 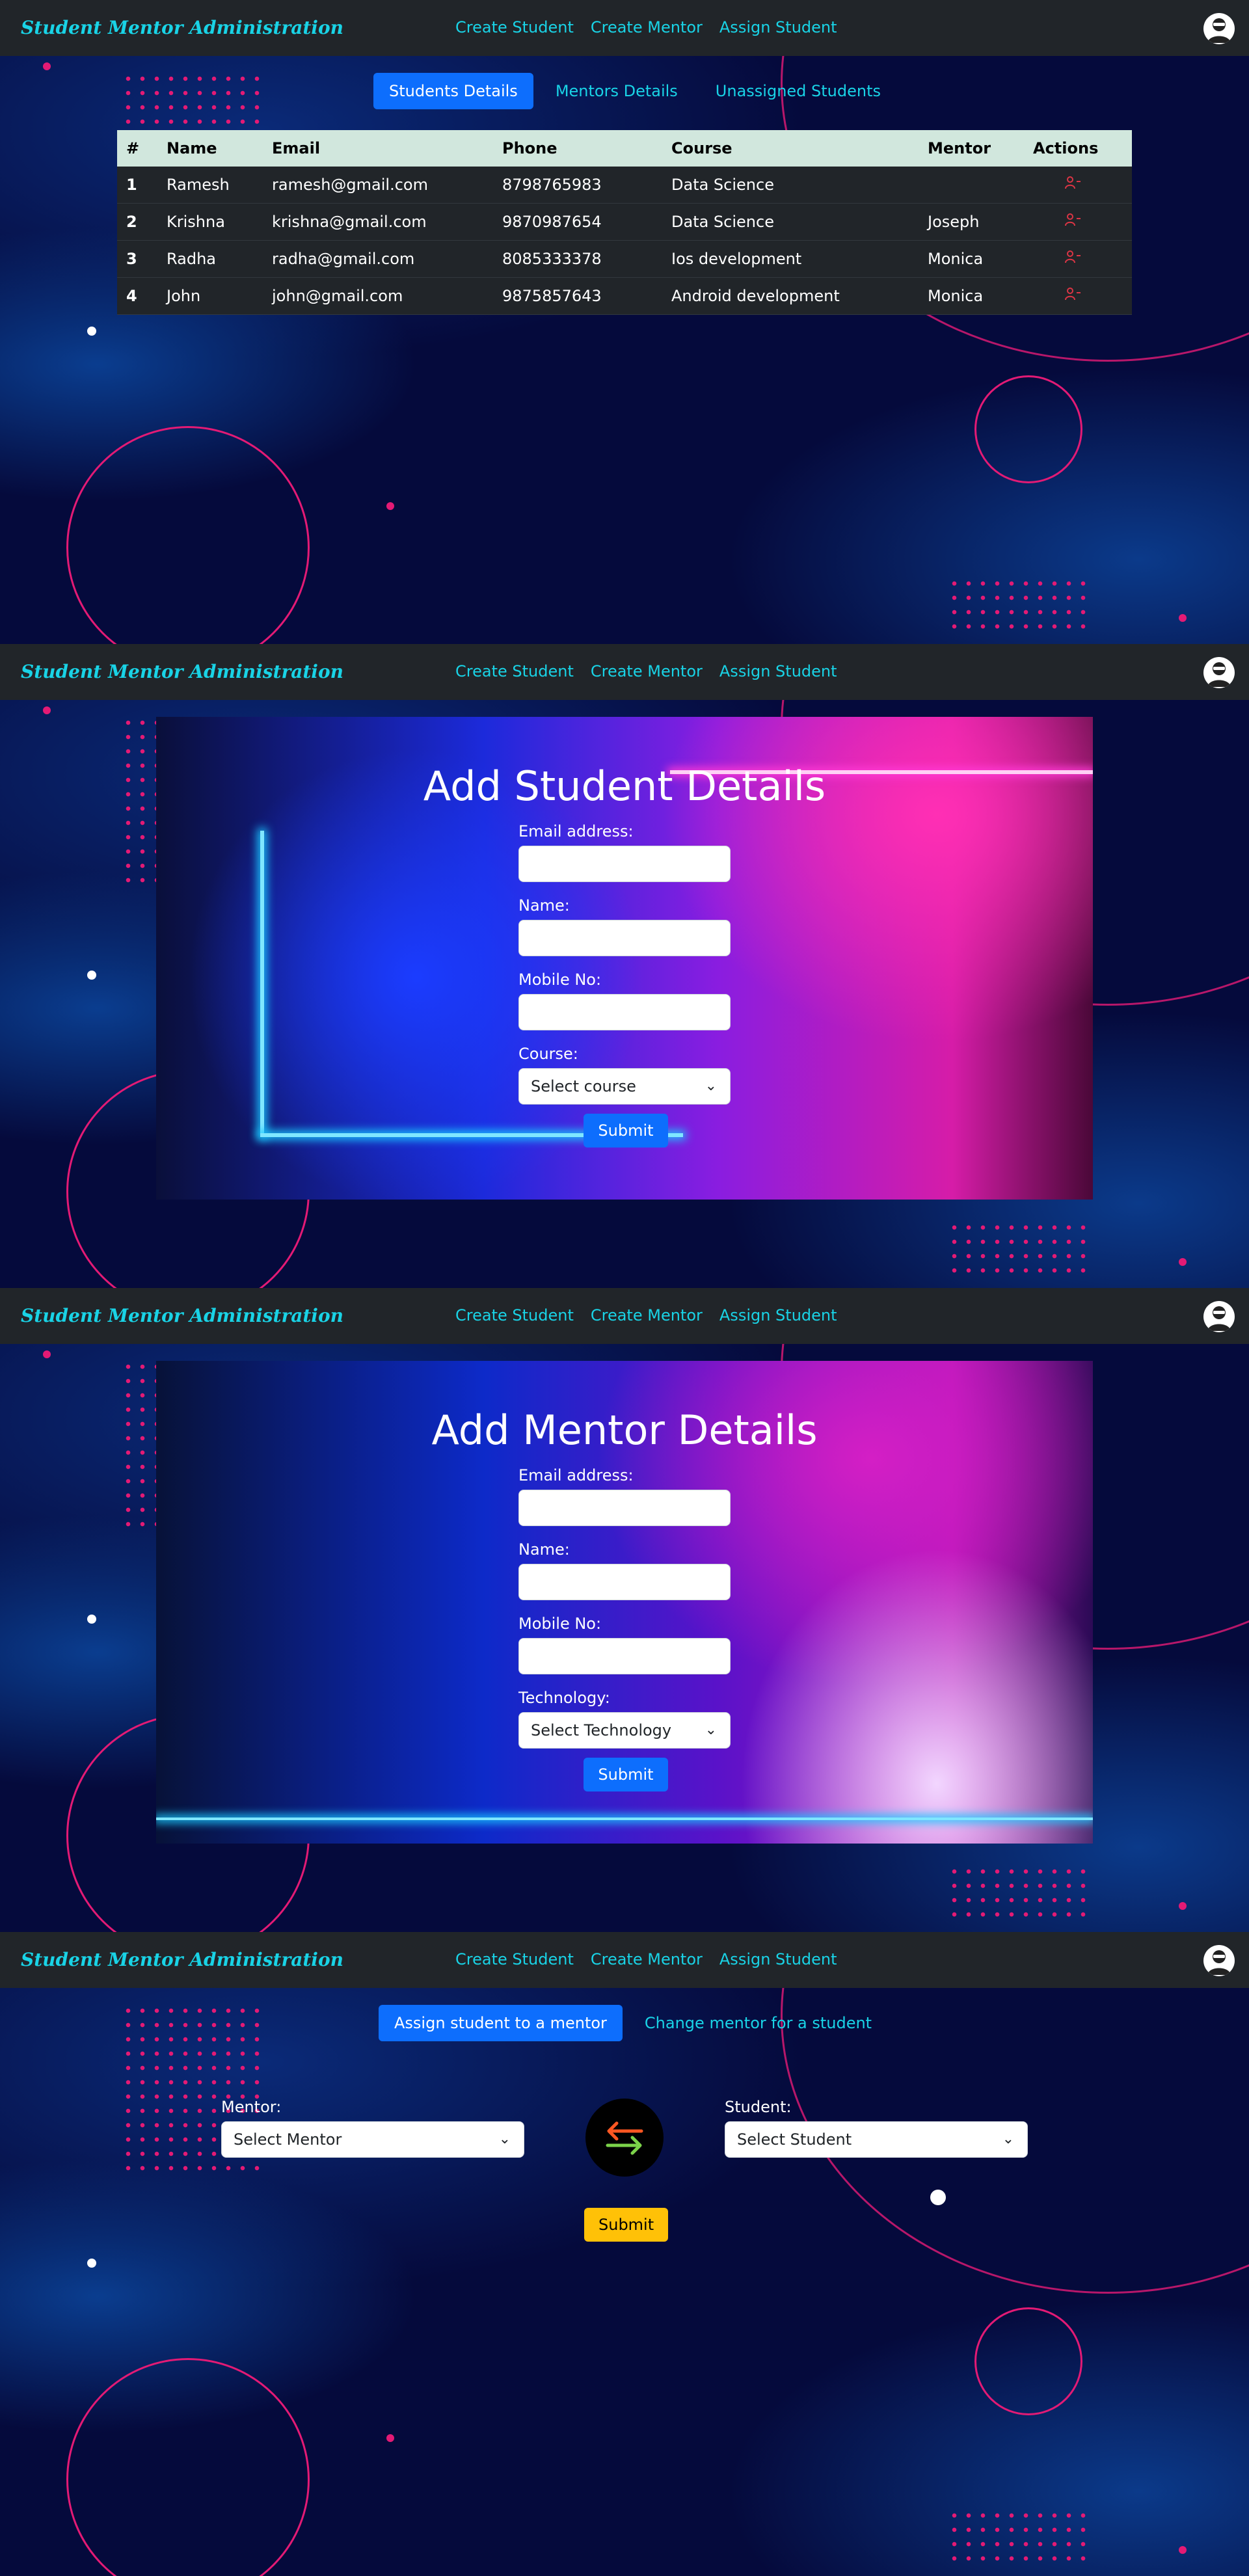 What do you see at coordinates (137, 296) in the screenshot?
I see `row-number: 4` at bounding box center [137, 296].